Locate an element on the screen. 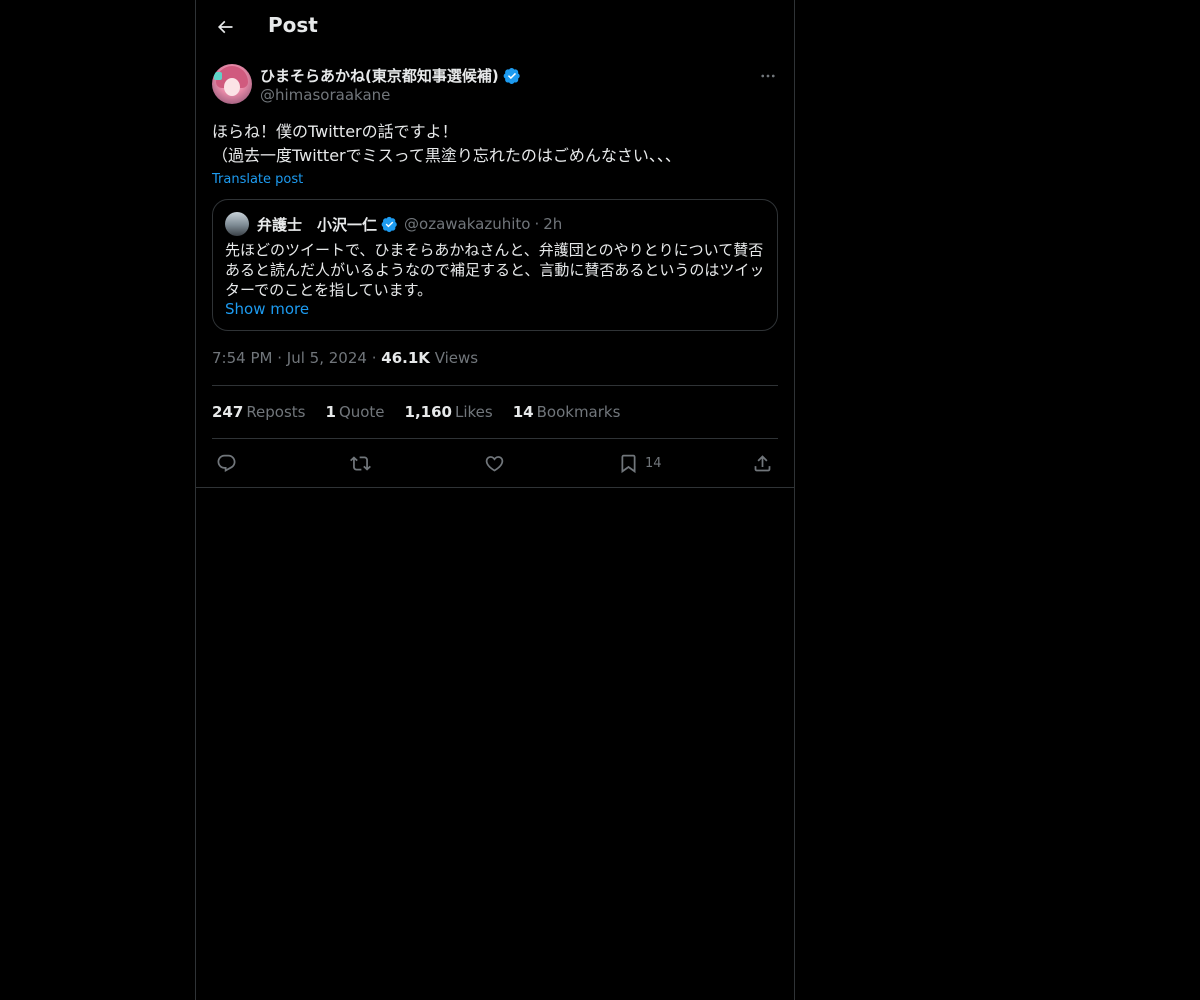  reply-icon is located at coordinates (226, 463).